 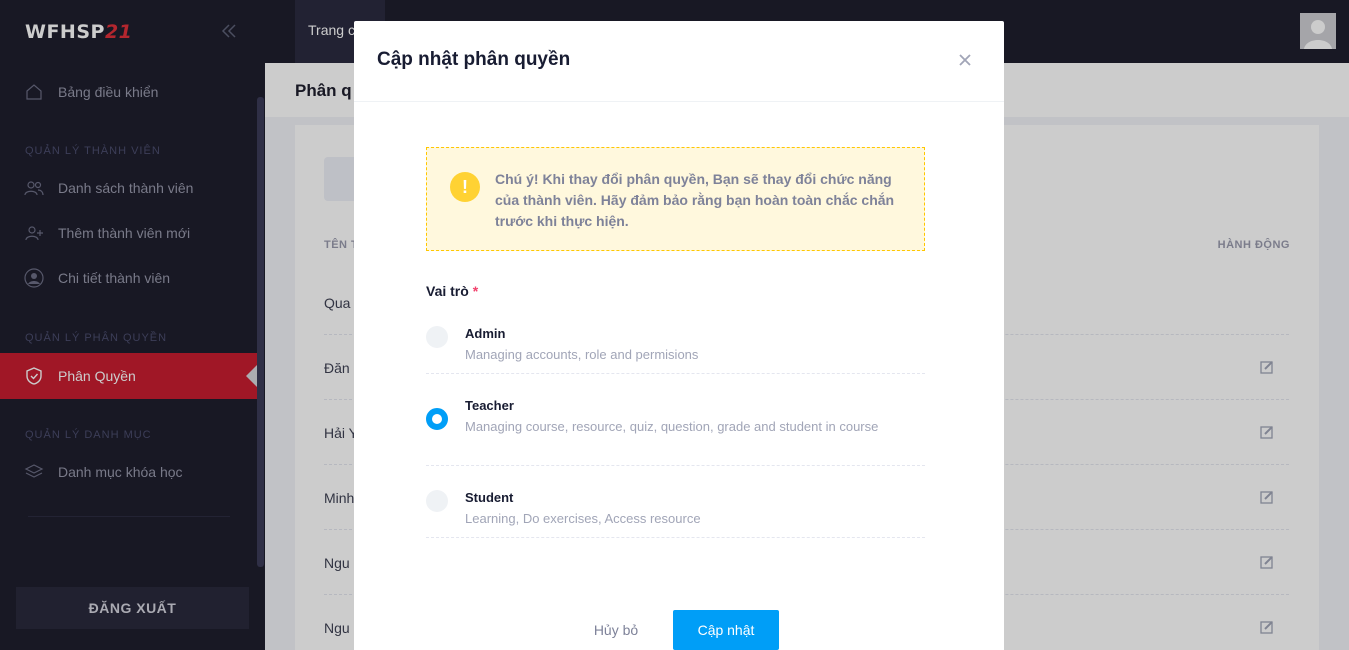 I want to click on cancel-button: Hủy bỏ, so click(x=616, y=630).